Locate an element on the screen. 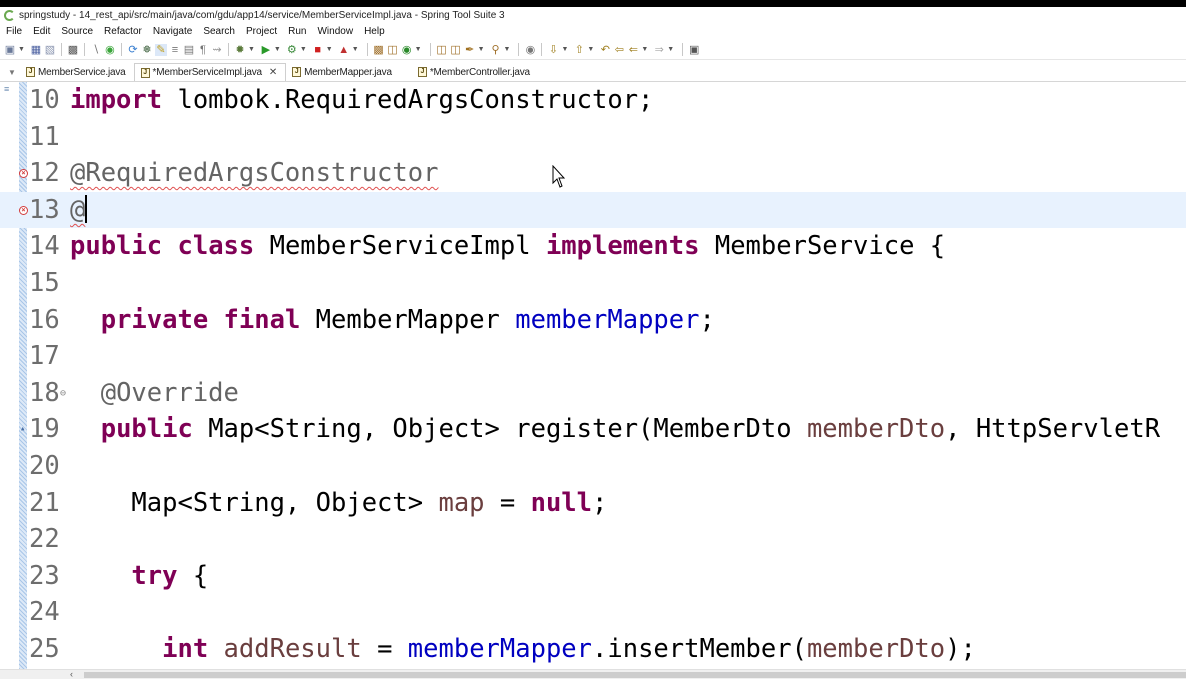 Image resolution: width=1186 pixels, height=679 pixels. prev-annotation-icon: ⇧ is located at coordinates (579, 50).